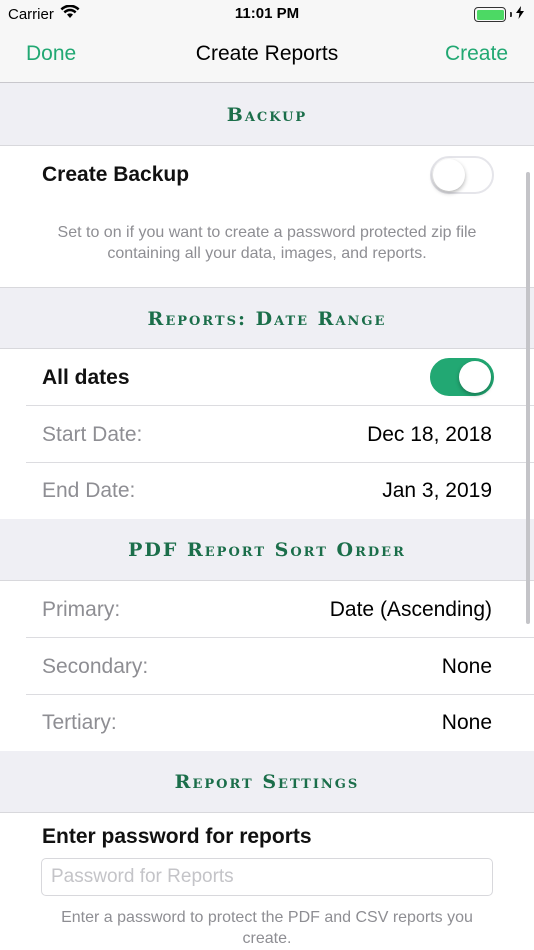 The height and width of the screenshot is (950, 534). I want to click on password-label: Enter password for reports, so click(177, 836).